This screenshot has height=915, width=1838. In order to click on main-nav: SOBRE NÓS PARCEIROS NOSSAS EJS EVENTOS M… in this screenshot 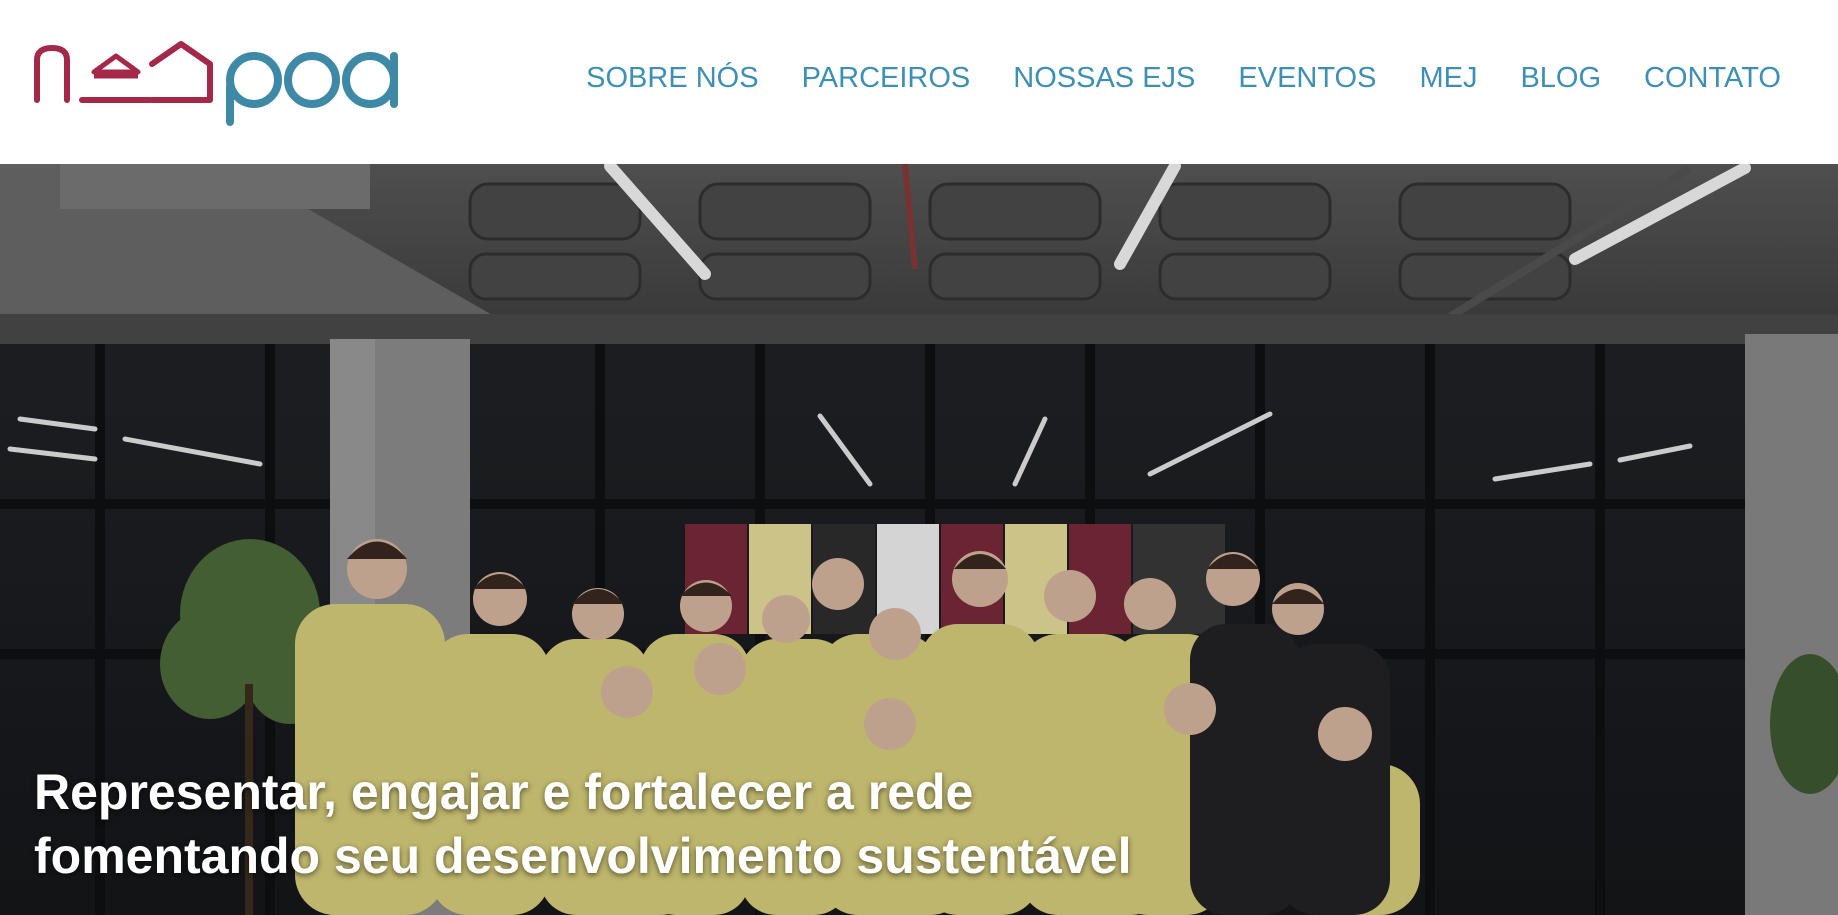, I will do `click(1212, 78)`.